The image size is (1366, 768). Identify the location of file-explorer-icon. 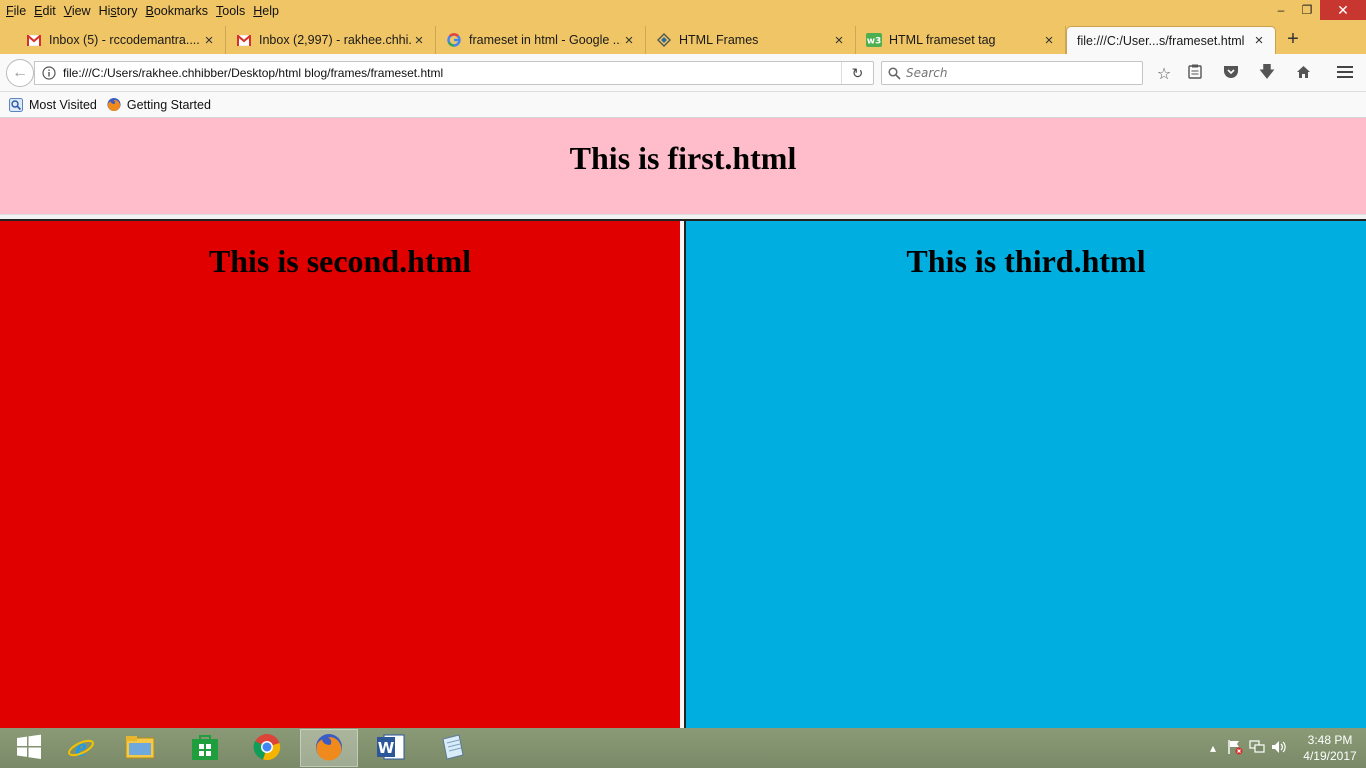
(140, 748).